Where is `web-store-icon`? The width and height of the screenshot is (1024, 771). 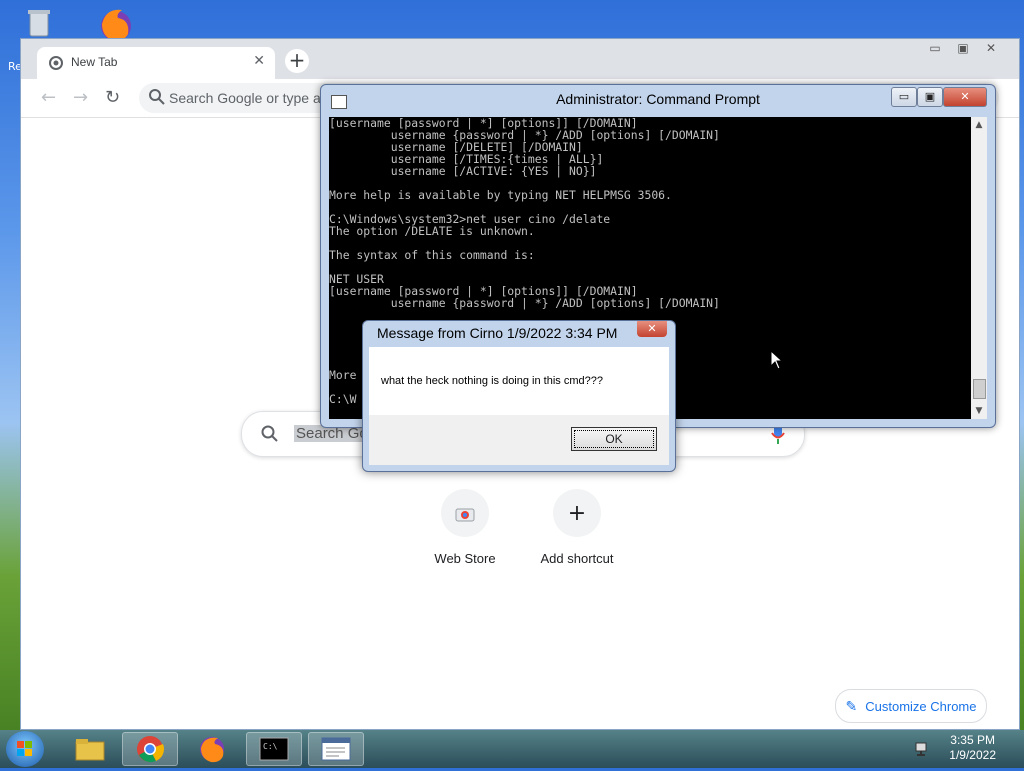 web-store-icon is located at coordinates (465, 513).